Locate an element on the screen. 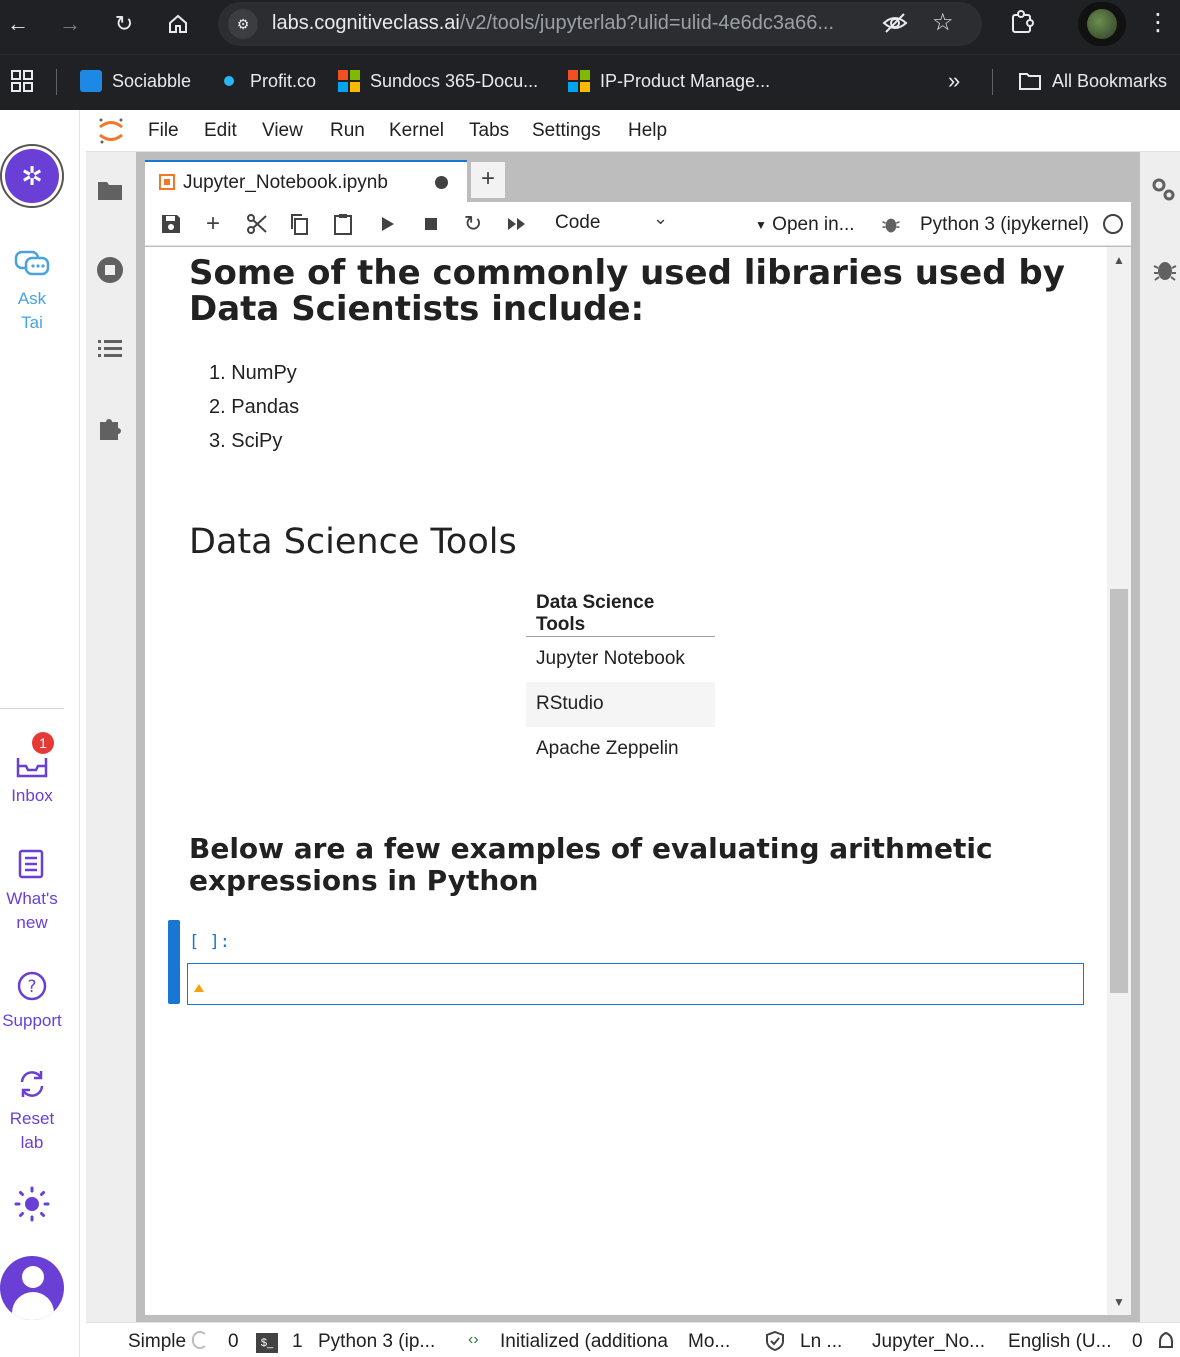 The width and height of the screenshot is (1180, 1357). menu-file: File is located at coordinates (163, 131).